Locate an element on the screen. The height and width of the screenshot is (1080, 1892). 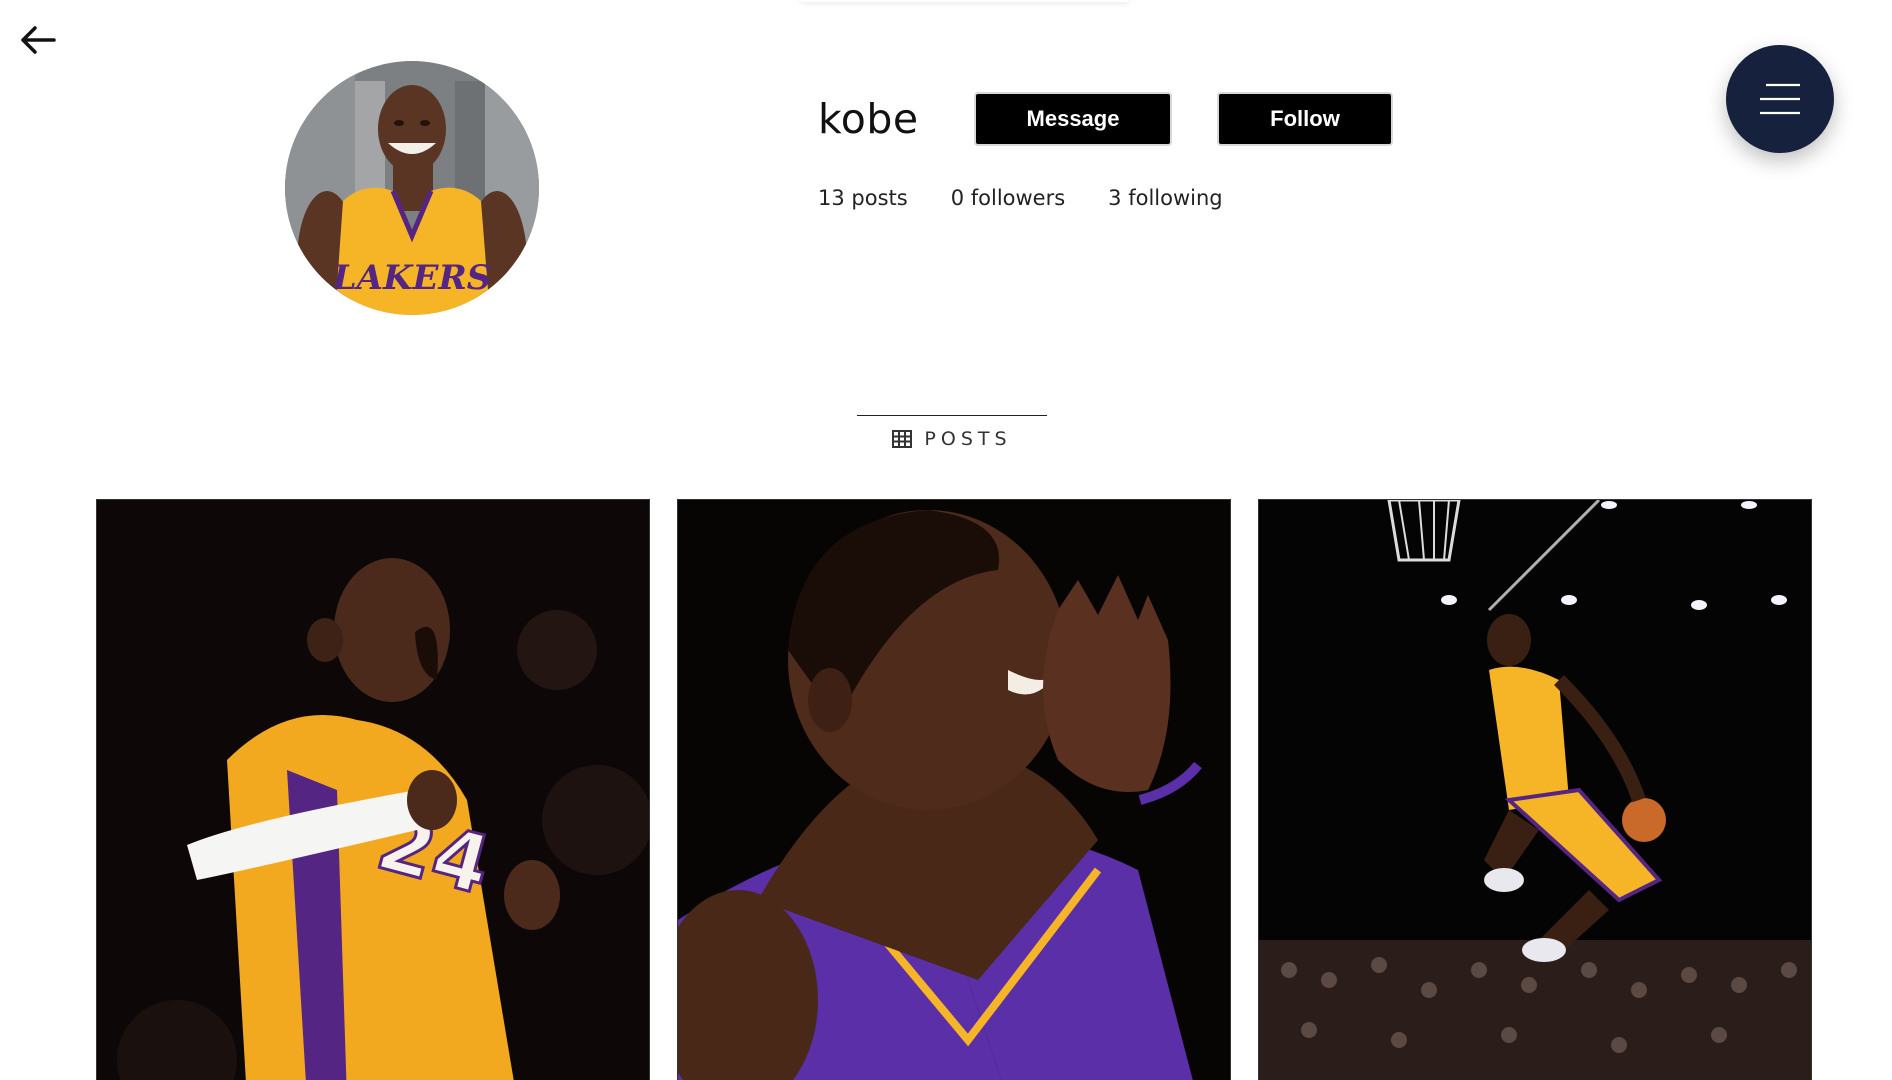
name-row: kobe Message Follow is located at coordinates (1105, 119).